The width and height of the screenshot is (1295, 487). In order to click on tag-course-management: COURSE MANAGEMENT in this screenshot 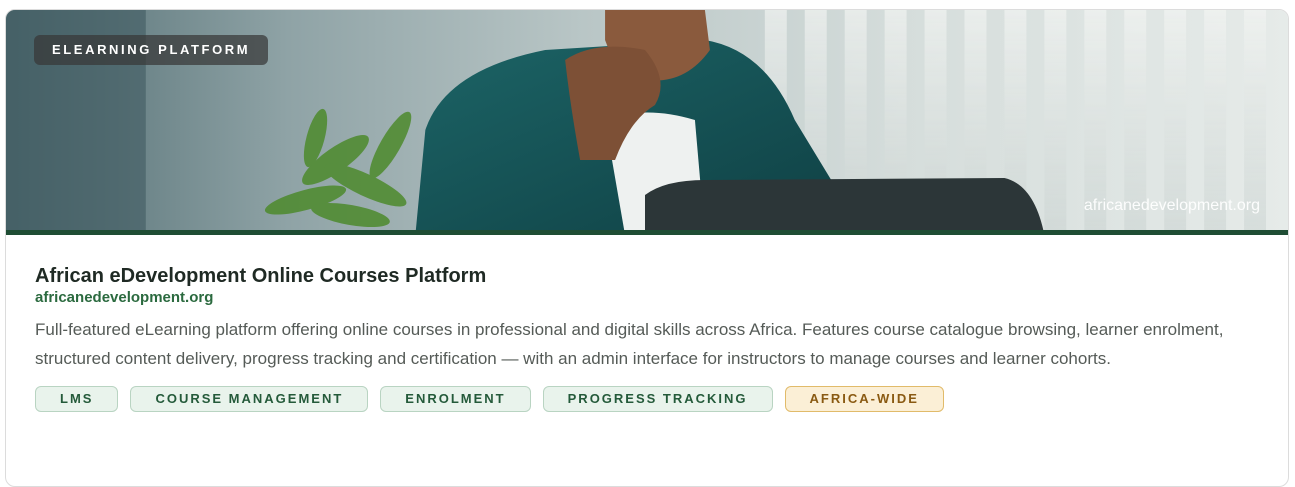, I will do `click(249, 399)`.